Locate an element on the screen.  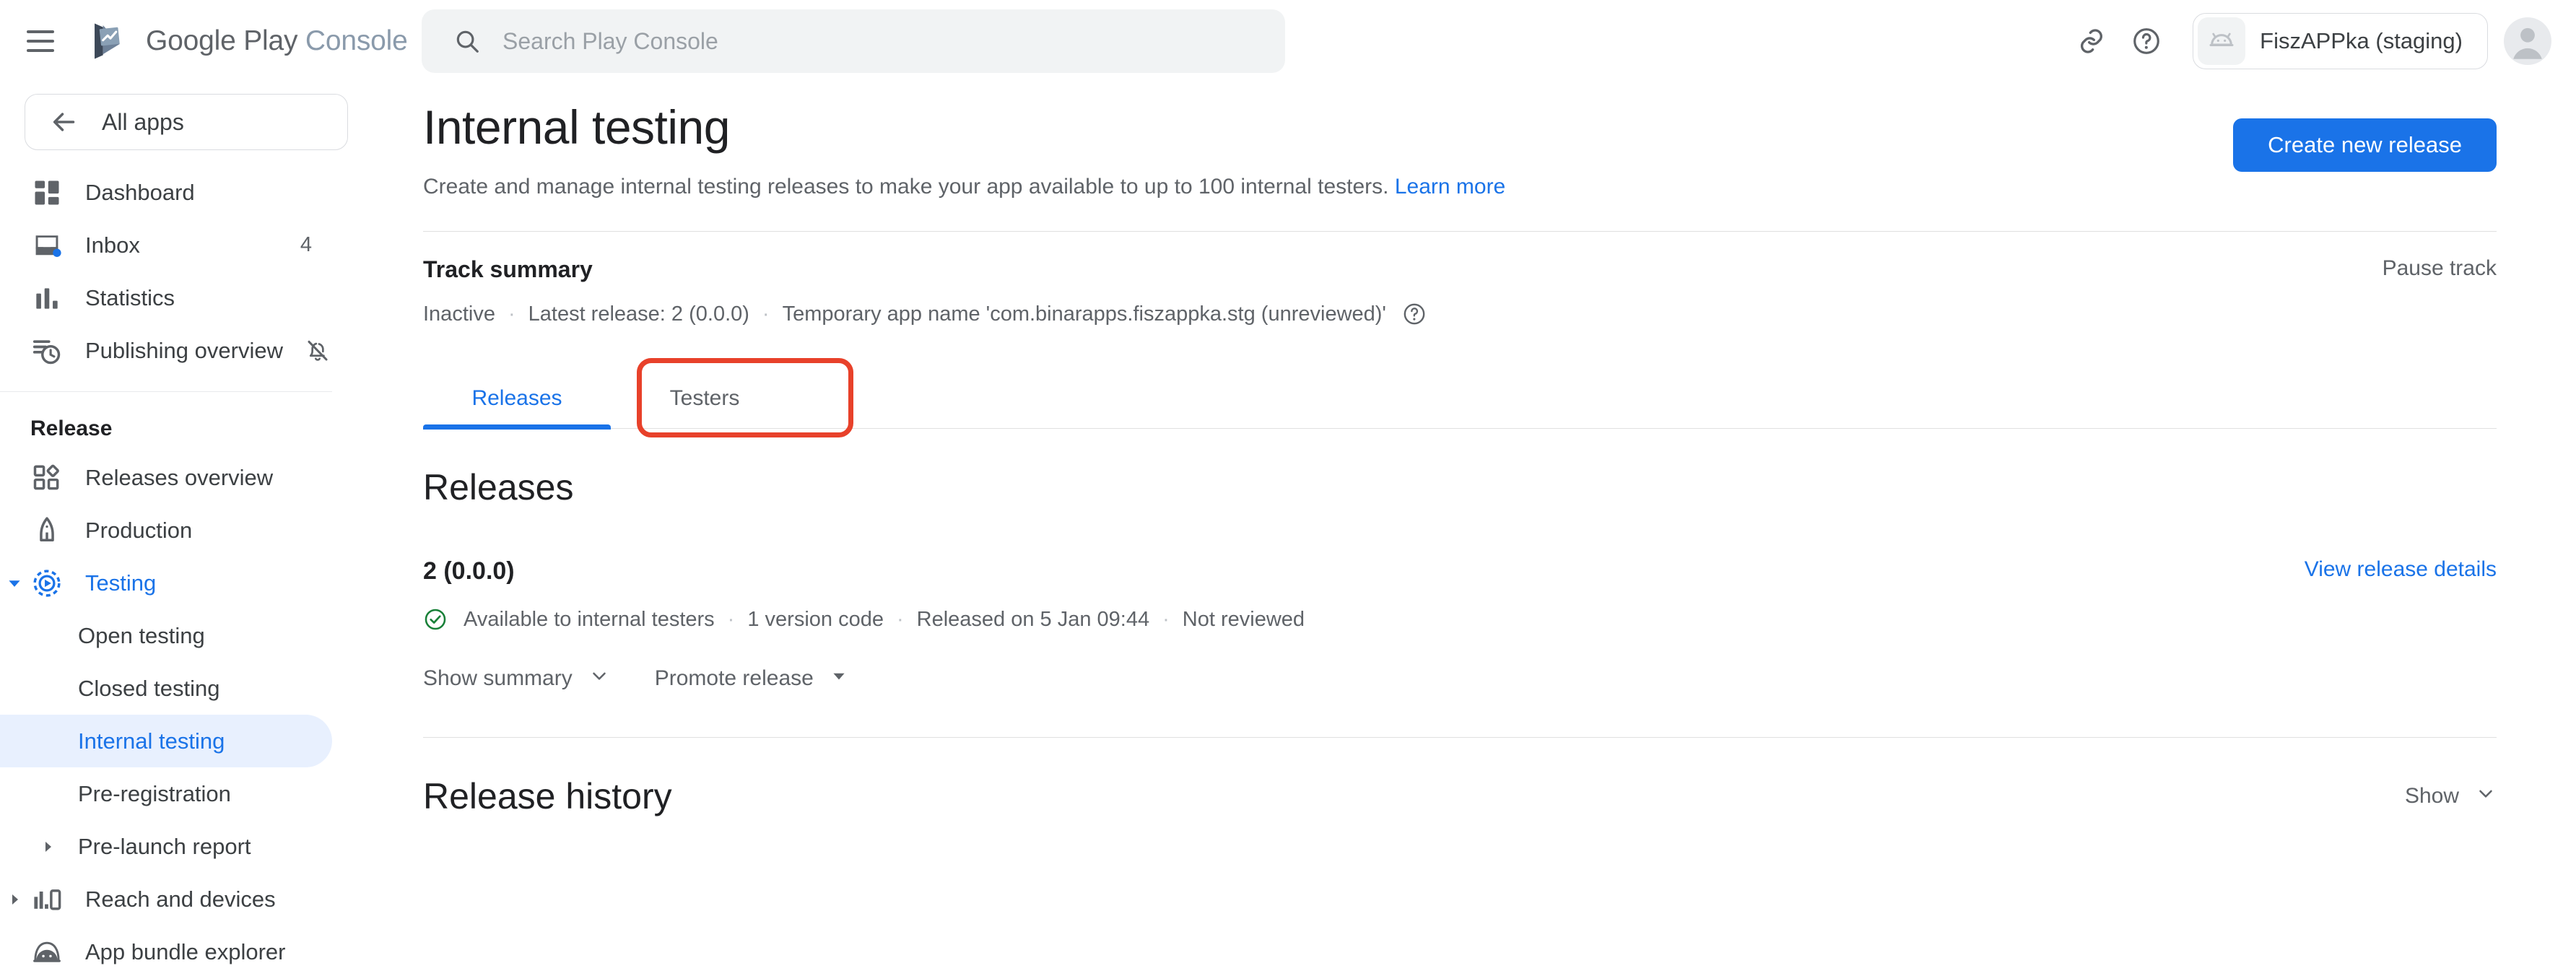
rocket-icon is located at coordinates (47, 530).